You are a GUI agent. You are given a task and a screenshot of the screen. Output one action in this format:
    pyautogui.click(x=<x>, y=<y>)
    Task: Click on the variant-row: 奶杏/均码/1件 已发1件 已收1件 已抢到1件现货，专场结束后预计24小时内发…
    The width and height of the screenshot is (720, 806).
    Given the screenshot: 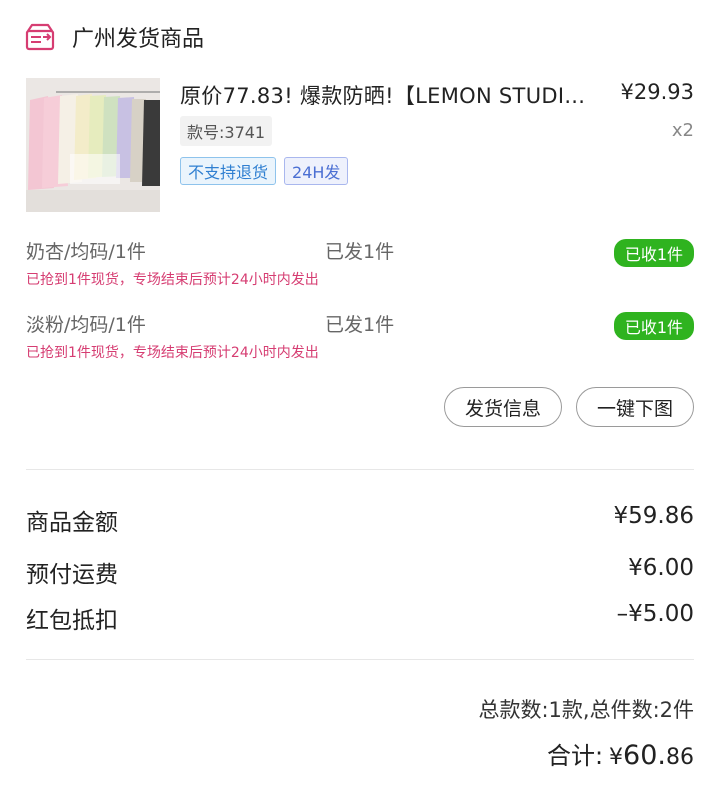 What is the action you would take?
    pyautogui.click(x=360, y=262)
    